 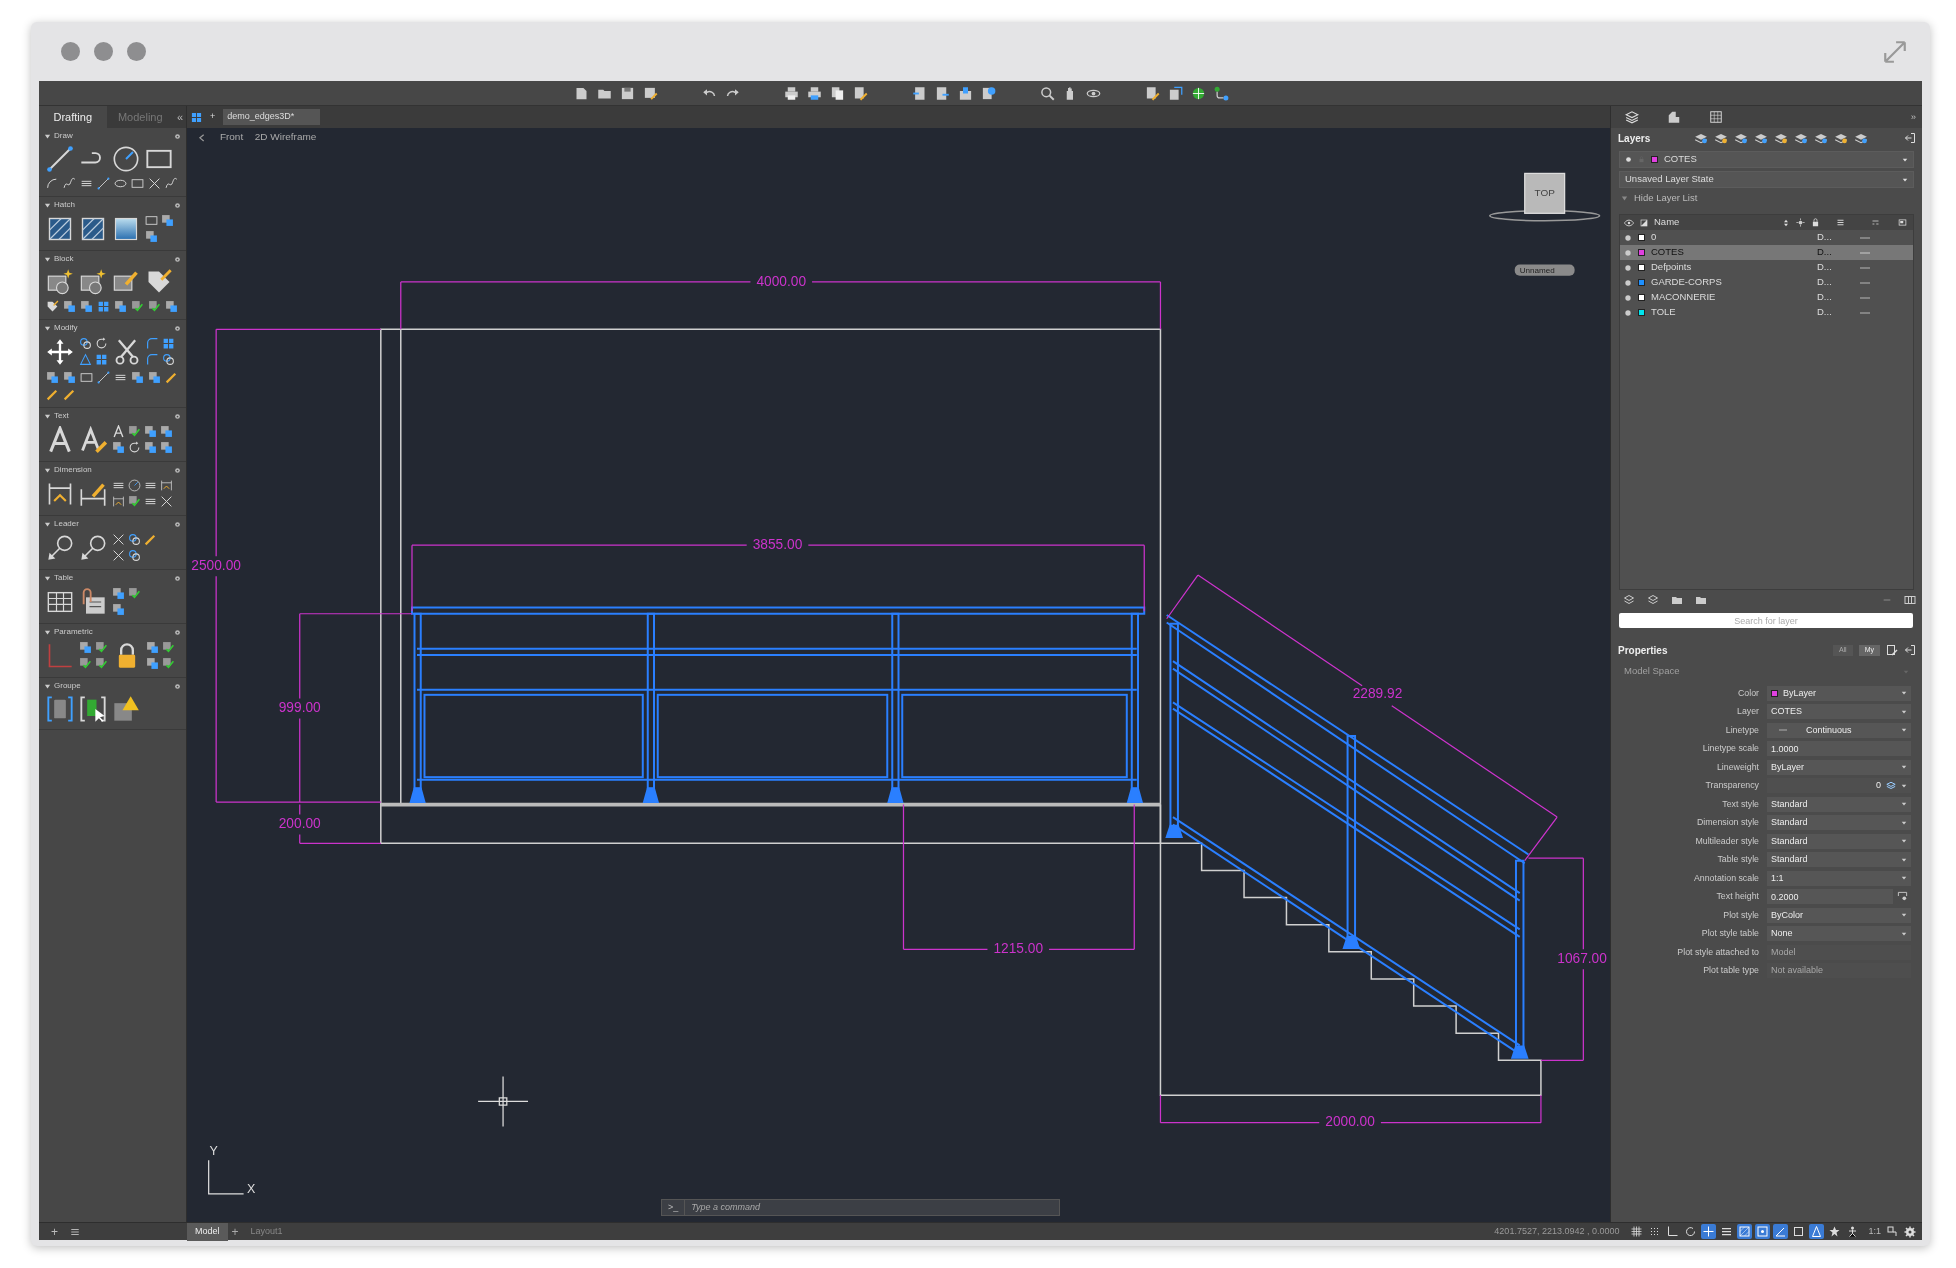 What do you see at coordinates (1839, 693) in the screenshot?
I see `property-dropdown: ByLayer` at bounding box center [1839, 693].